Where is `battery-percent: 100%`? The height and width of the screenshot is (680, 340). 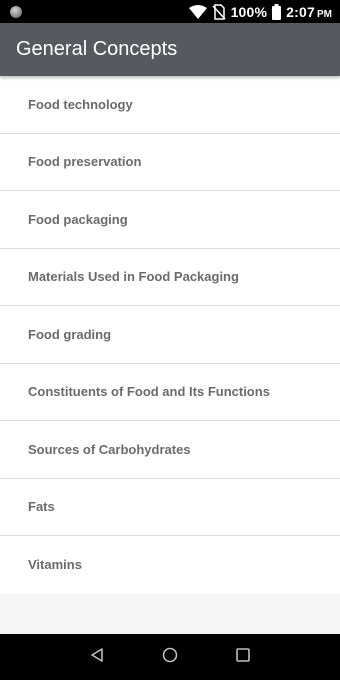
battery-percent: 100% is located at coordinates (249, 11).